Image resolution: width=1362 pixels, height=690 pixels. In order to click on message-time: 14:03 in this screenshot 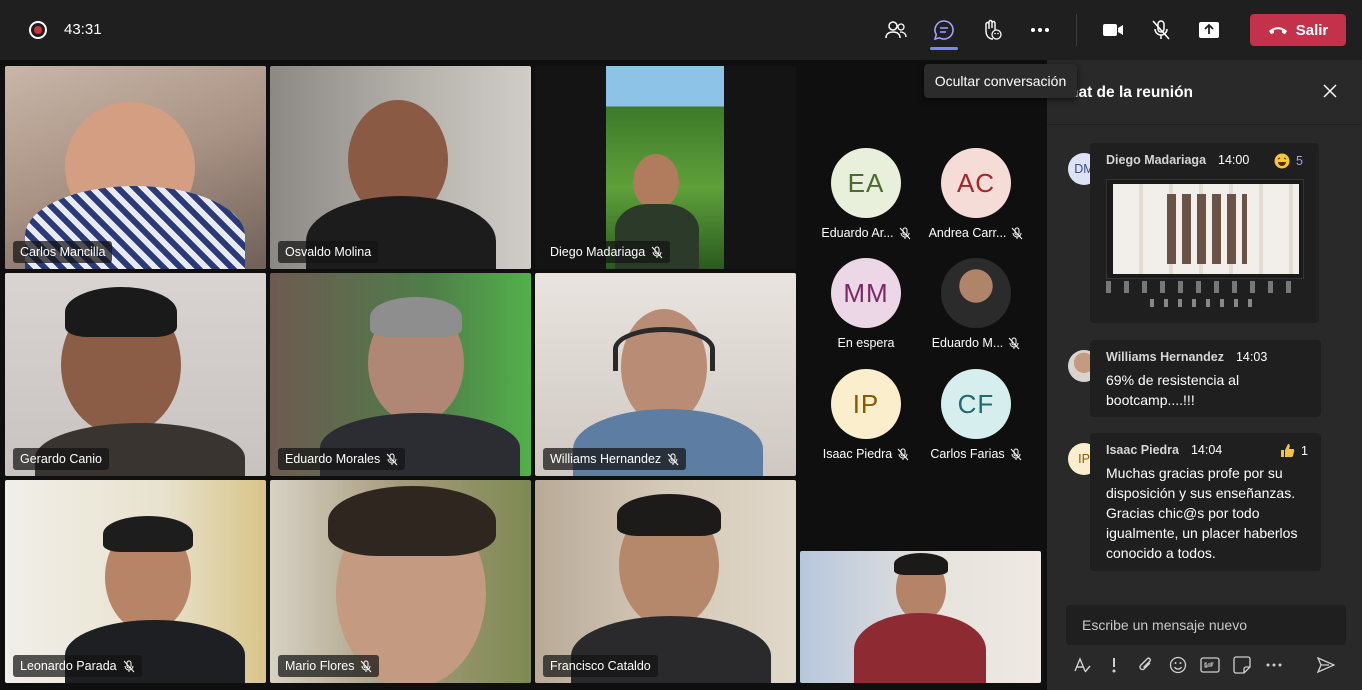, I will do `click(1251, 357)`.